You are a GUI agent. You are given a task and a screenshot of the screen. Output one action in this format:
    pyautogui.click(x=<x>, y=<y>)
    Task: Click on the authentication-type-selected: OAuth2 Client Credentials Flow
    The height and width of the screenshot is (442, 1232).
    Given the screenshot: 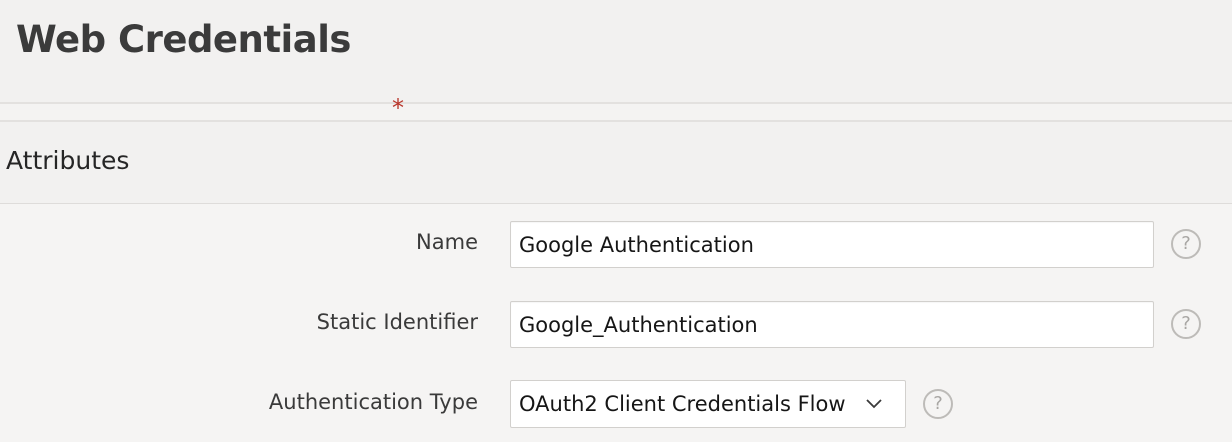 What is the action you would take?
    pyautogui.click(x=682, y=404)
    